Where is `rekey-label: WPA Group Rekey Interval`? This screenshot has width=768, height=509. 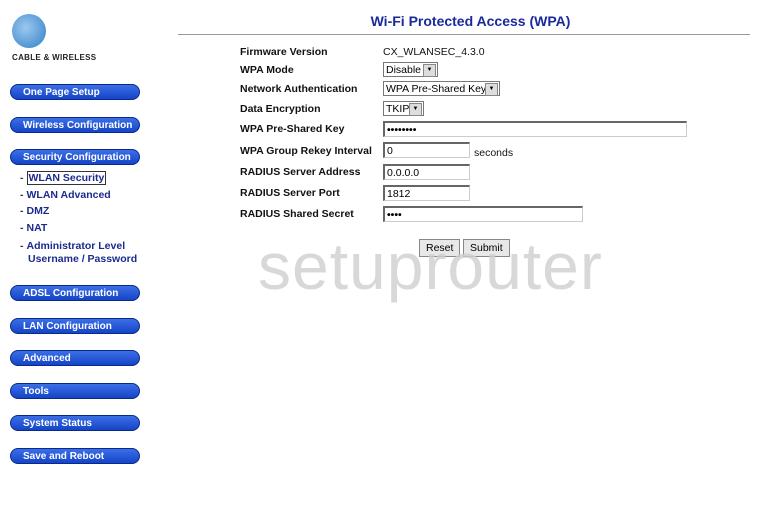 rekey-label: WPA Group Rekey Interval is located at coordinates (306, 151).